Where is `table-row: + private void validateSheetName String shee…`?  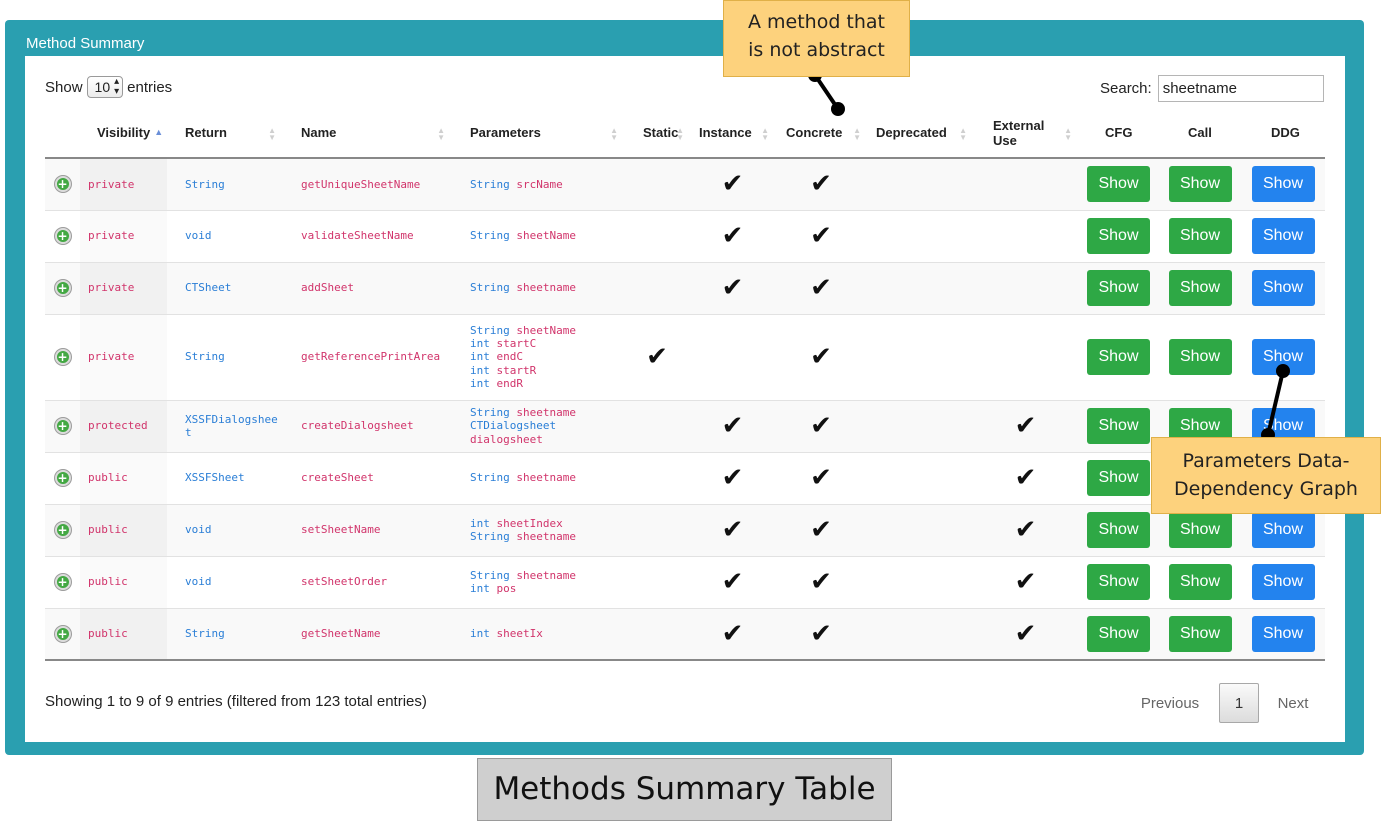 table-row: + private void validateSheetName String shee… is located at coordinates (685, 236).